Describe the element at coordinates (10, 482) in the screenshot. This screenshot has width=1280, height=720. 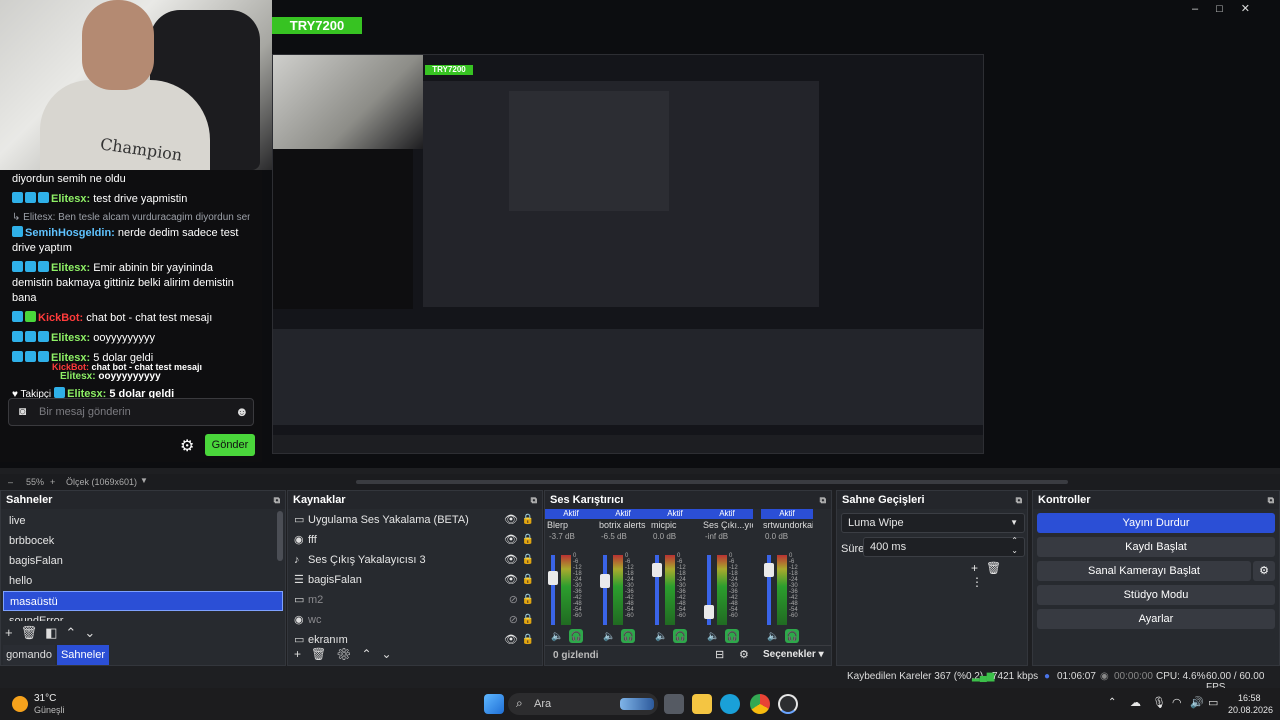
I see `zoom-out-button: –` at that location.